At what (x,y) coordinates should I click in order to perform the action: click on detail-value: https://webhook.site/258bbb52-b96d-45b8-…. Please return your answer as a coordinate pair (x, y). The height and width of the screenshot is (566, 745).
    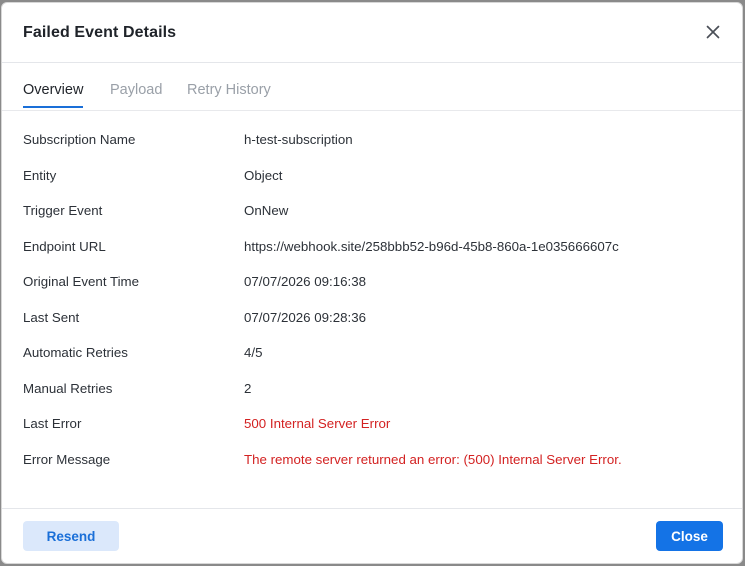
    Looking at the image, I should click on (431, 246).